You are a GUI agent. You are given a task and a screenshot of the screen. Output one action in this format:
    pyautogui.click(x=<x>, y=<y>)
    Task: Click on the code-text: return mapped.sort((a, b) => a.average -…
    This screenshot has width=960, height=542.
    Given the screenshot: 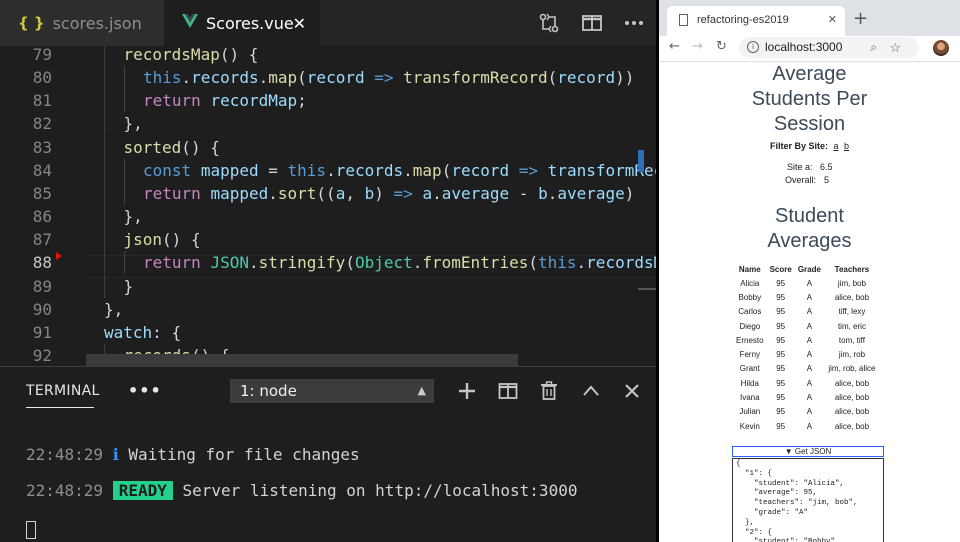 What is the action you would take?
    pyautogui.click(x=389, y=193)
    